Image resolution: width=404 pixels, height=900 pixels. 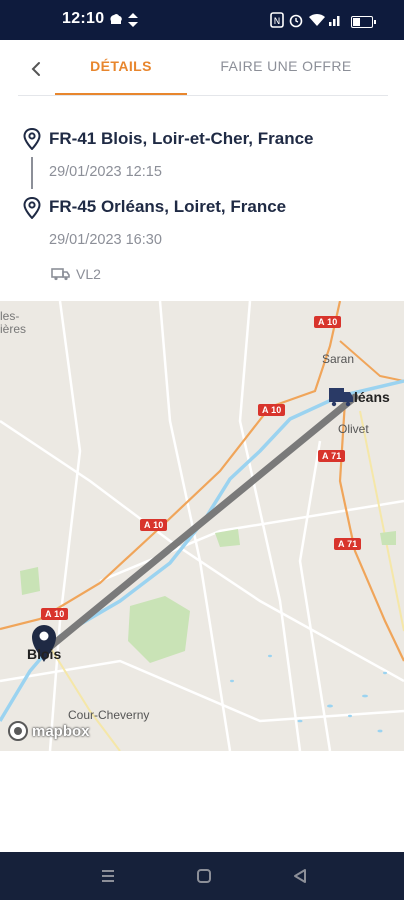 What do you see at coordinates (334, 21) in the screenshot?
I see `signal-icon` at bounding box center [334, 21].